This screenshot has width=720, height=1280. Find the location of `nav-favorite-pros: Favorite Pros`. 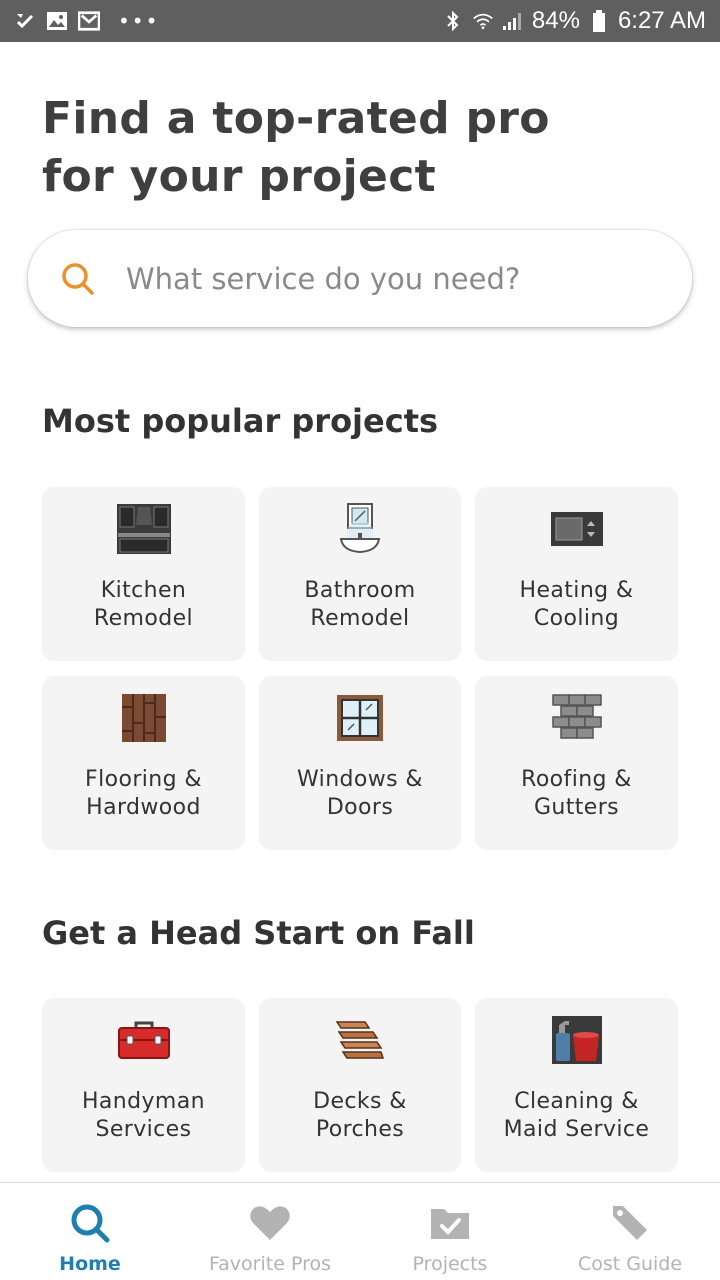

nav-favorite-pros: Favorite Pros is located at coordinates (270, 1231).